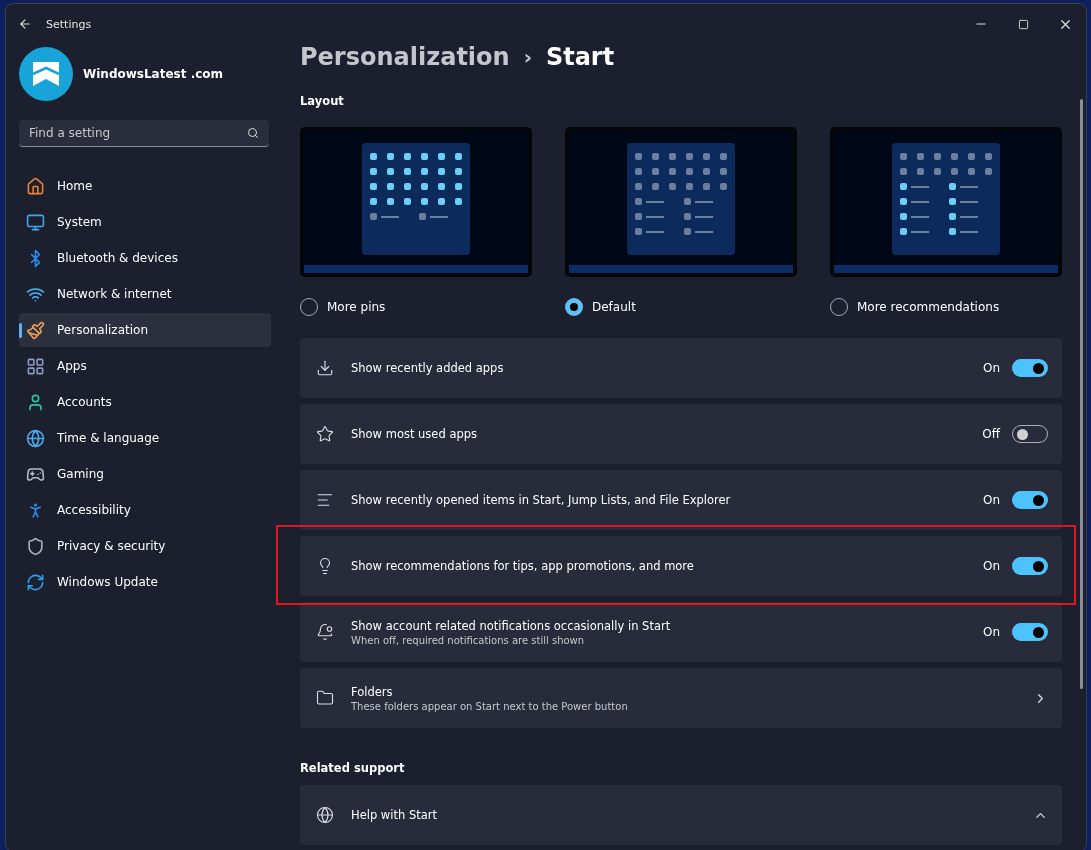 Image resolution: width=1091 pixels, height=850 pixels. I want to click on setting-title: Show recently opened items in Start, Jump Lists, and File Explorer, so click(541, 500).